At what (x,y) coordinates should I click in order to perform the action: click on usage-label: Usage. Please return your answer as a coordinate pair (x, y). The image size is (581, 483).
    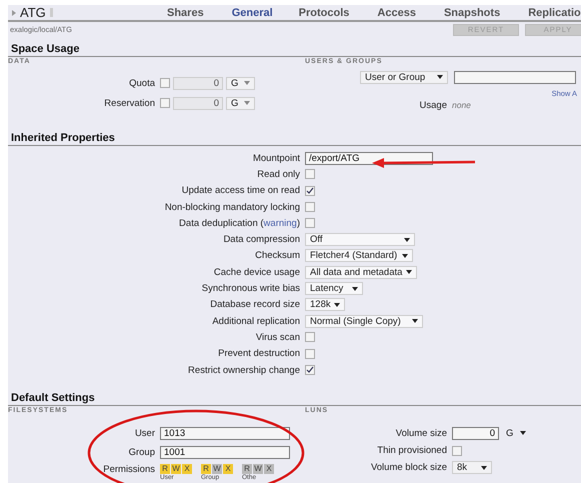
    Looking at the image, I should click on (433, 105).